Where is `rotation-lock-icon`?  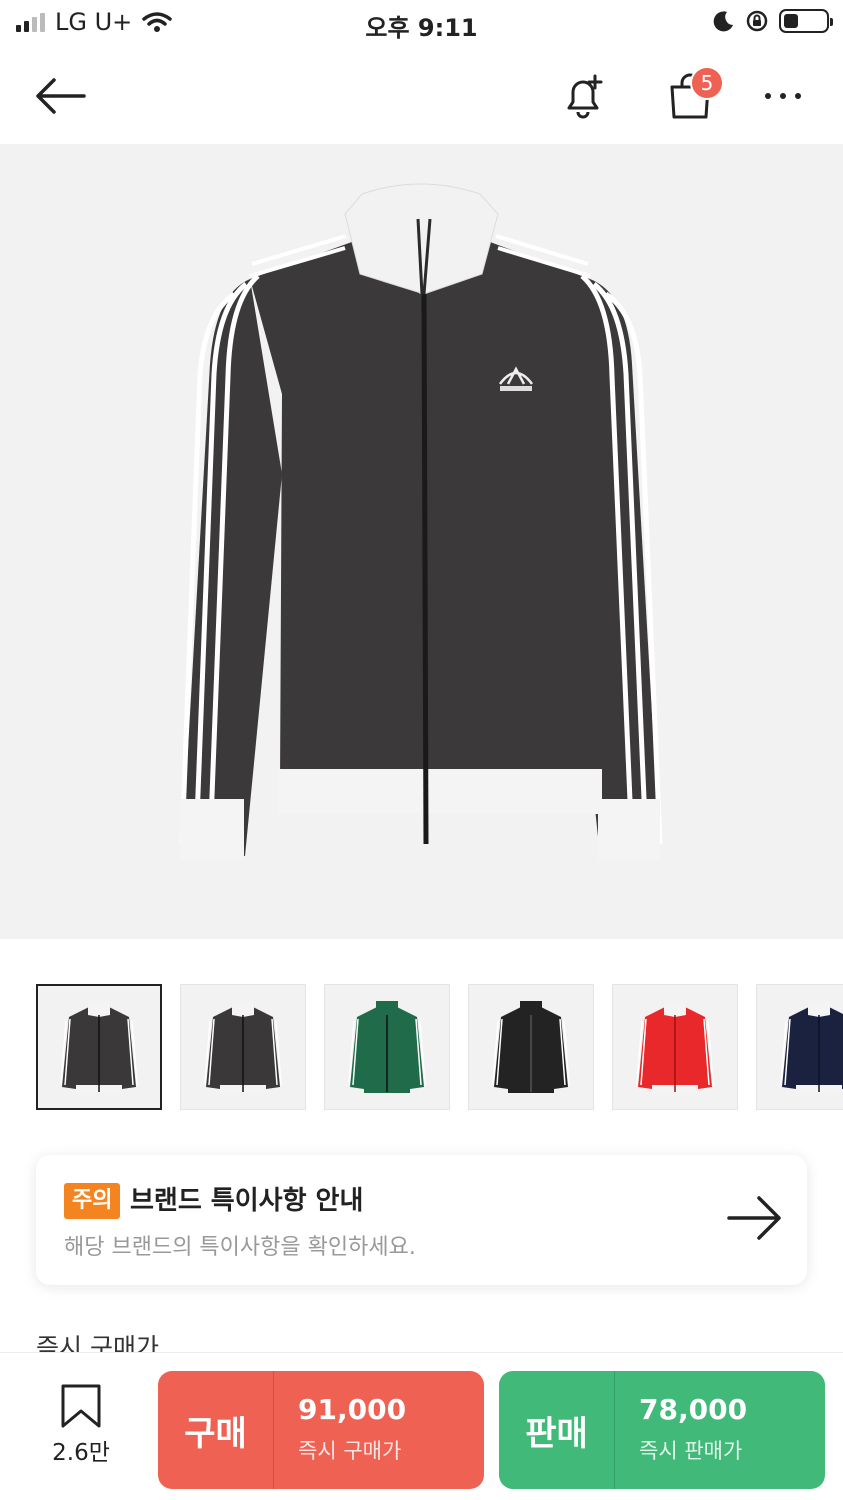
rotation-lock-icon is located at coordinates (757, 21).